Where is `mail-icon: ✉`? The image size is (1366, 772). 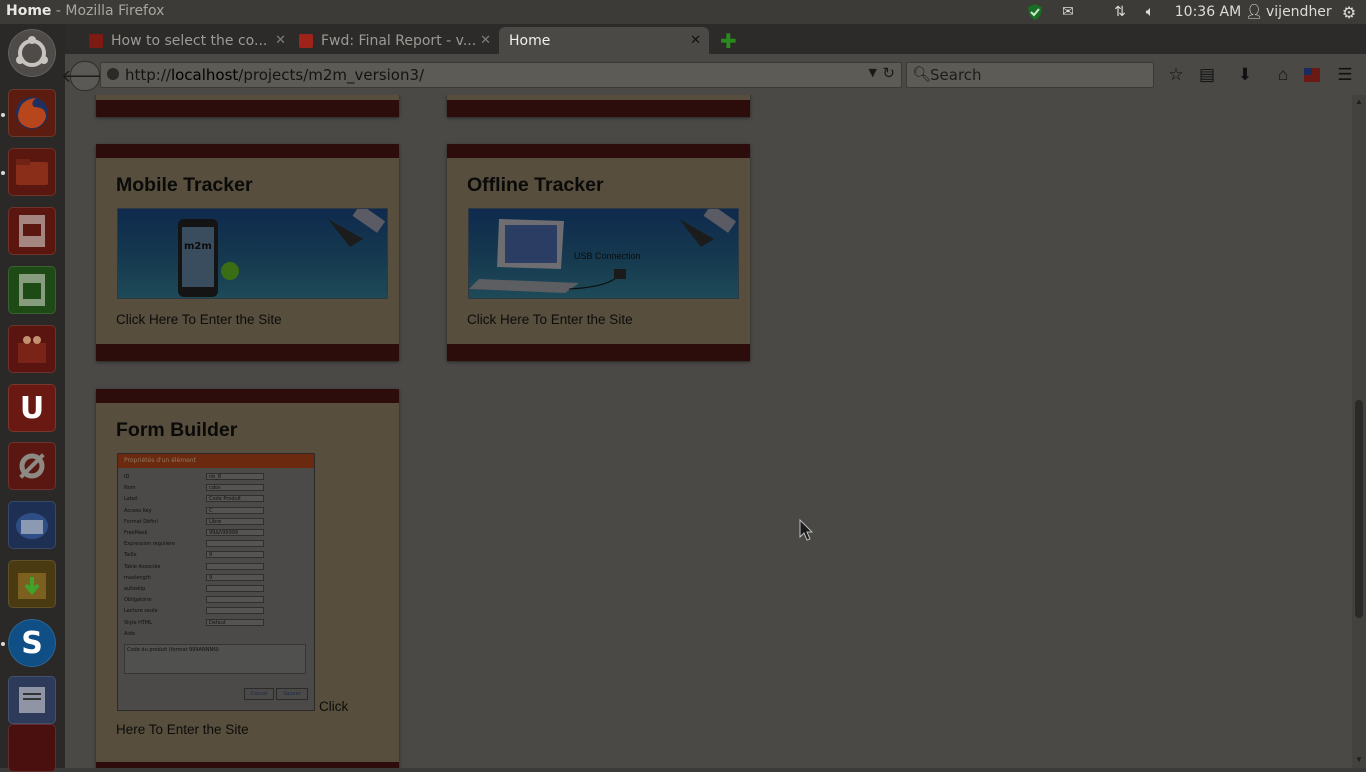
mail-icon: ✉ is located at coordinates (1068, 12).